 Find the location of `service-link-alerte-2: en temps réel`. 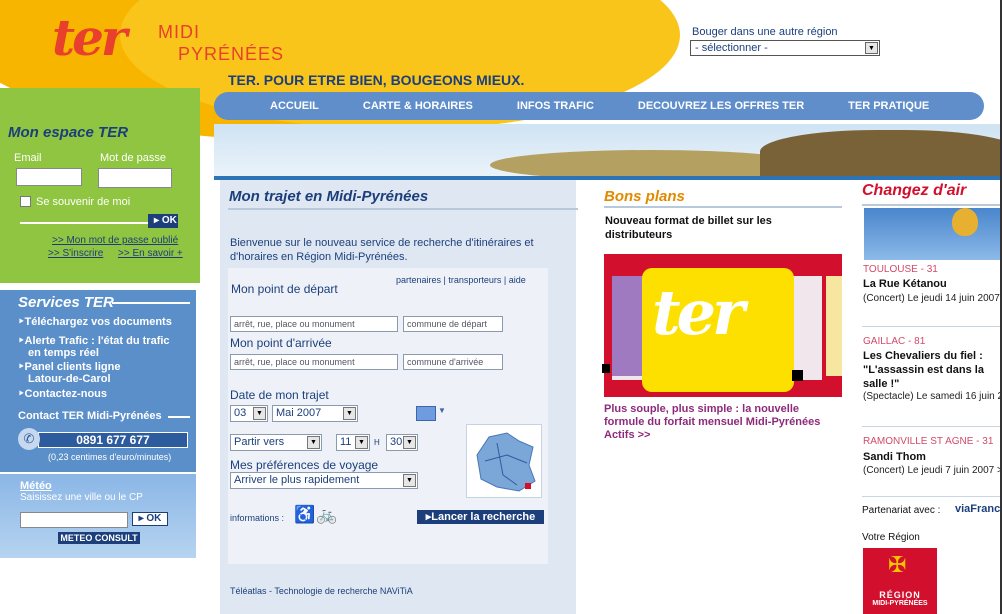

service-link-alerte-2: en temps réel is located at coordinates (63, 353).